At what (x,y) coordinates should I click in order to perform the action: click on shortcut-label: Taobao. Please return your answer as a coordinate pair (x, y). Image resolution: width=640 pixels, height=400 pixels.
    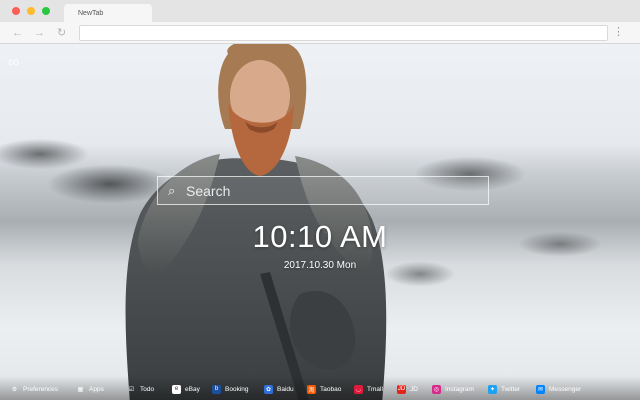
    Looking at the image, I should click on (331, 389).